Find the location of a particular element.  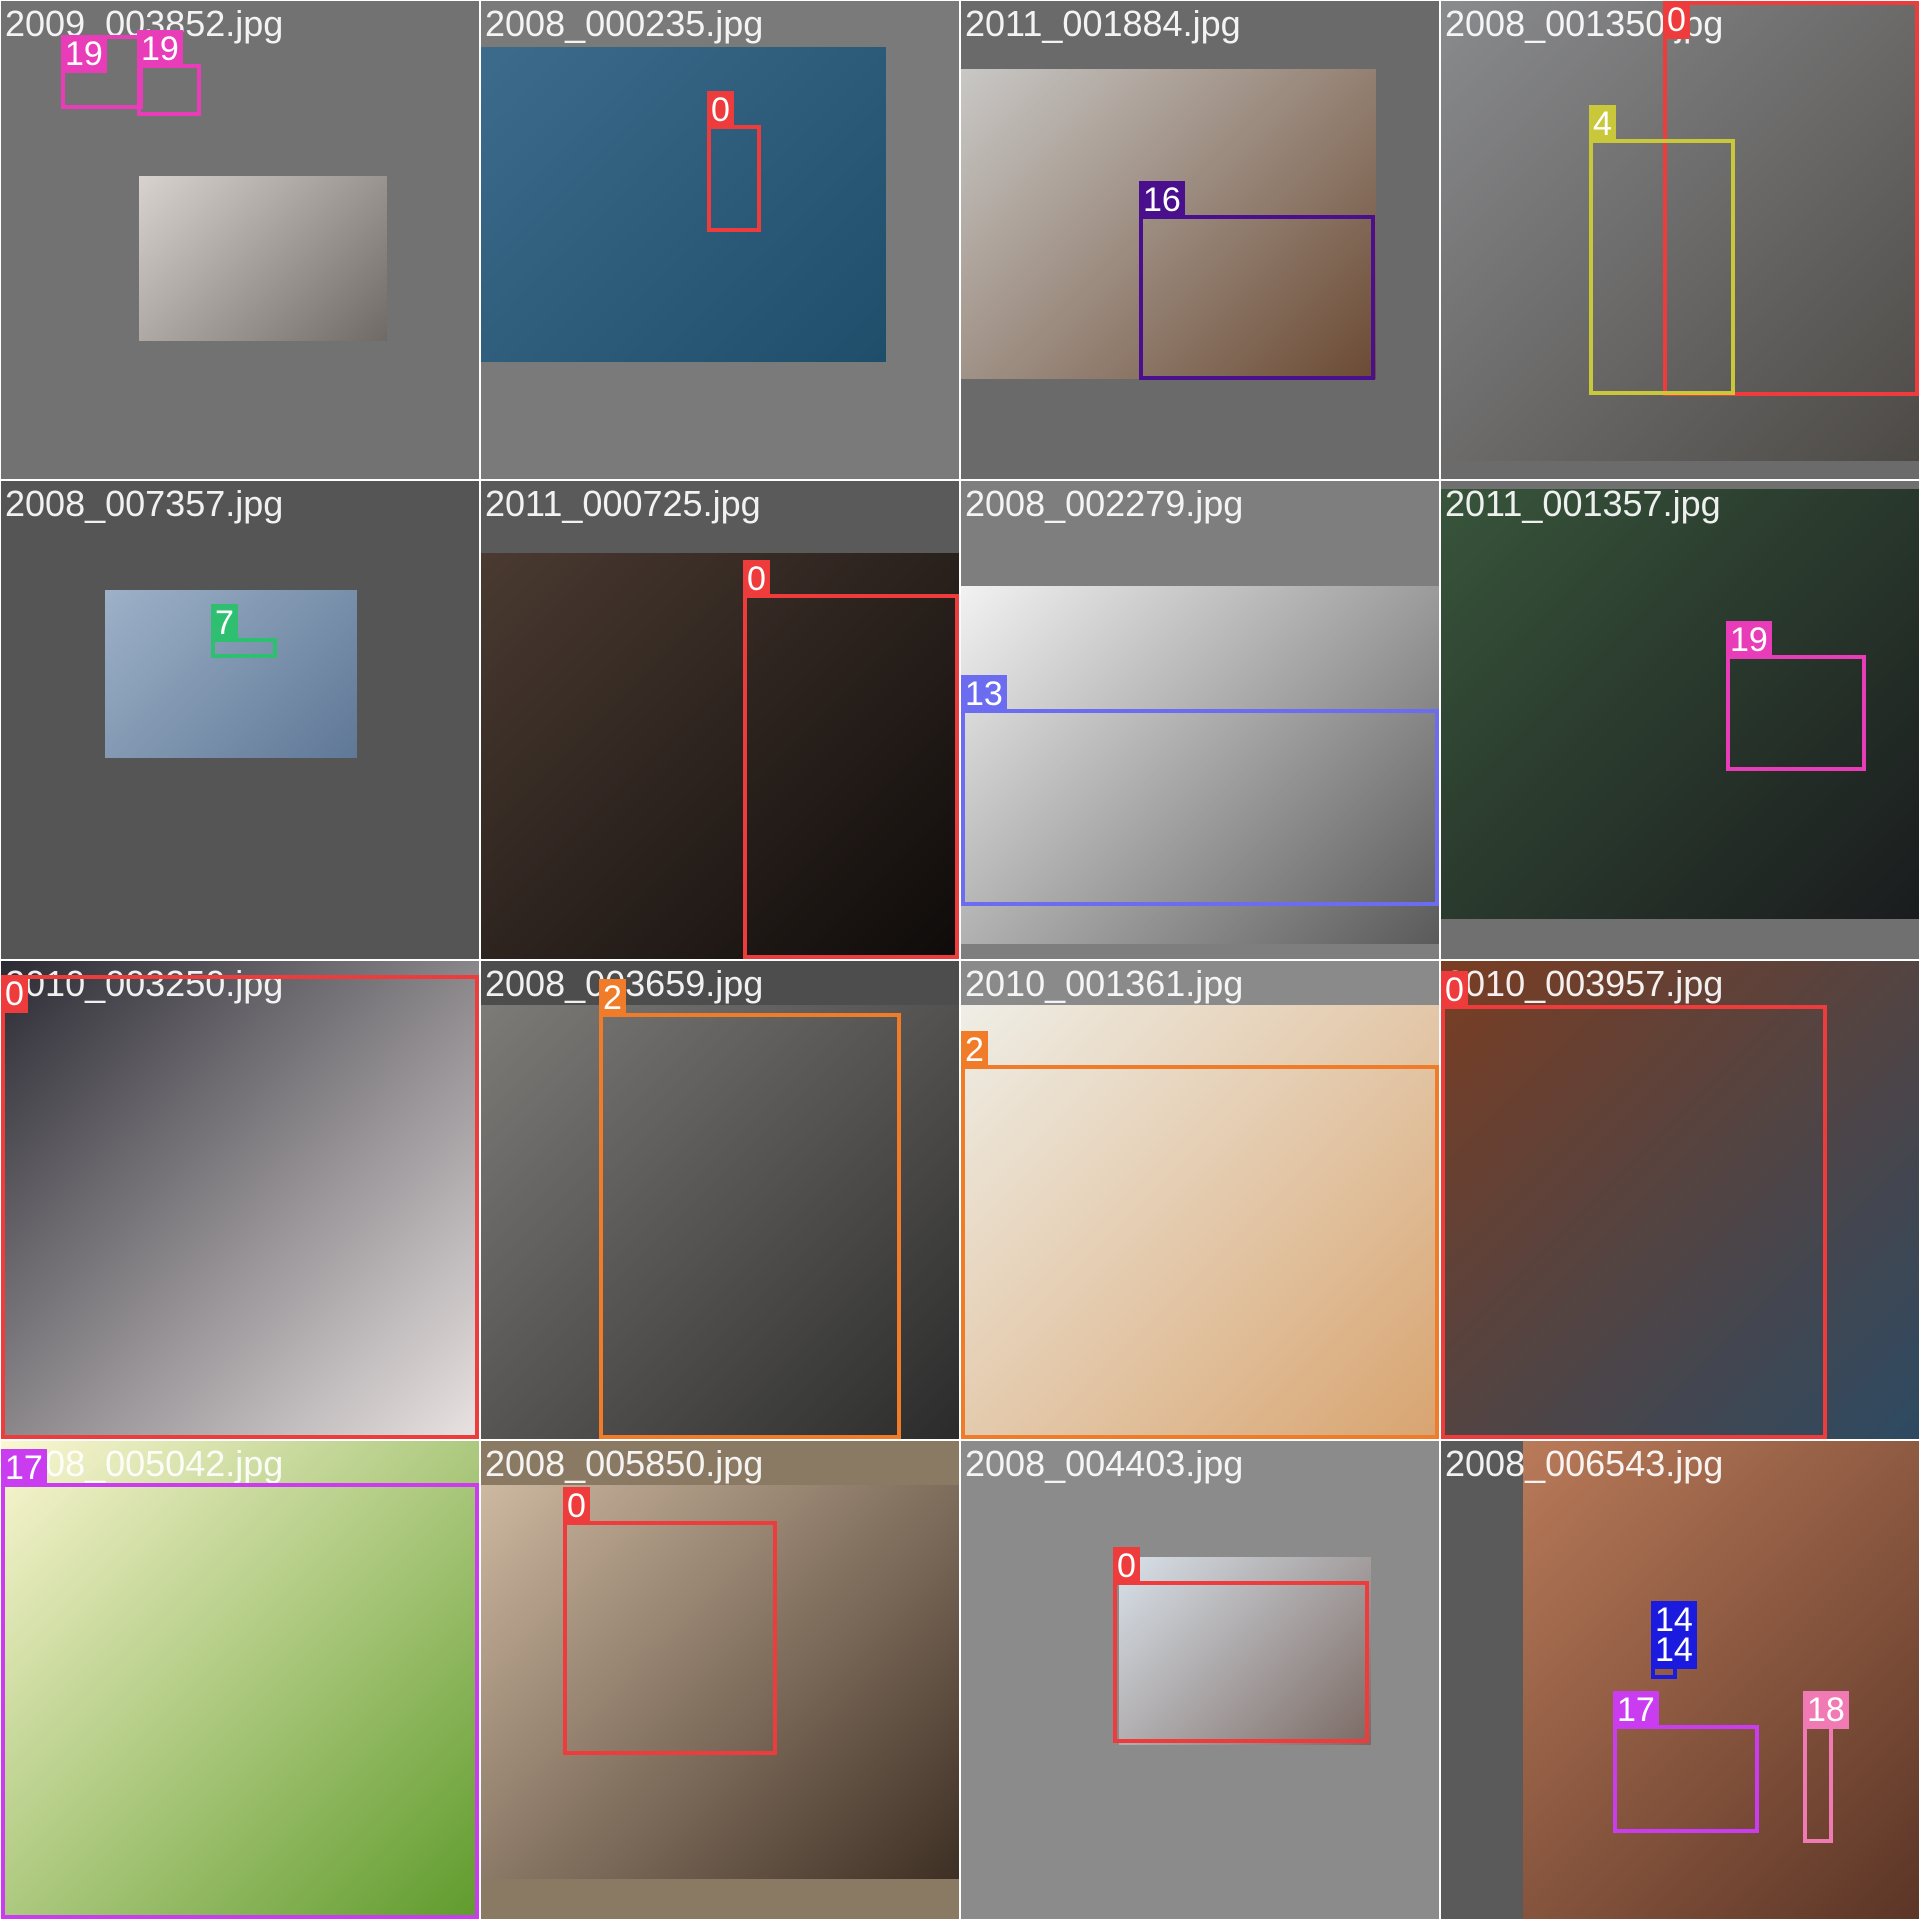

tile-filename: 2008_005850.jpg is located at coordinates (624, 1463).